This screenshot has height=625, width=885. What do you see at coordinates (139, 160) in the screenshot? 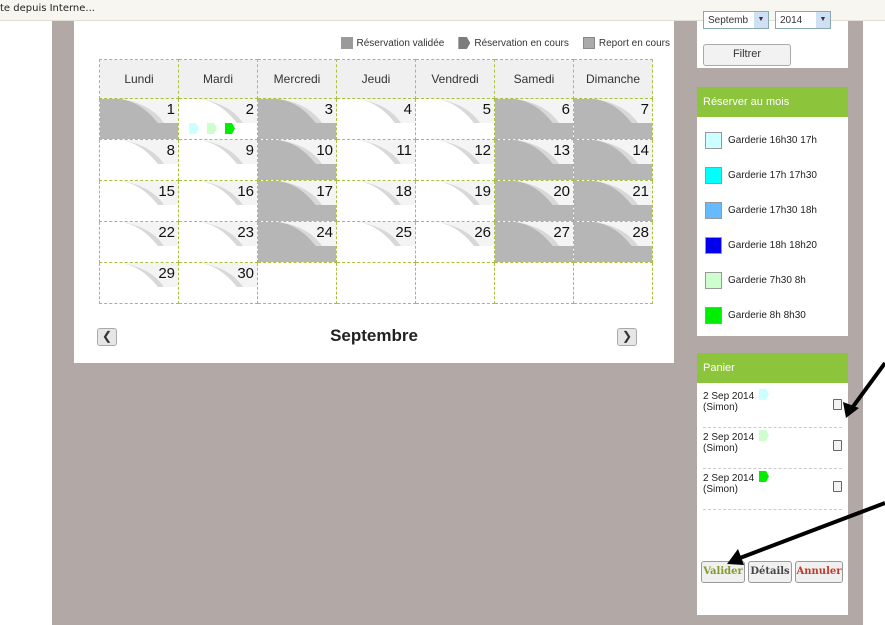
I see `day-cell: 8` at bounding box center [139, 160].